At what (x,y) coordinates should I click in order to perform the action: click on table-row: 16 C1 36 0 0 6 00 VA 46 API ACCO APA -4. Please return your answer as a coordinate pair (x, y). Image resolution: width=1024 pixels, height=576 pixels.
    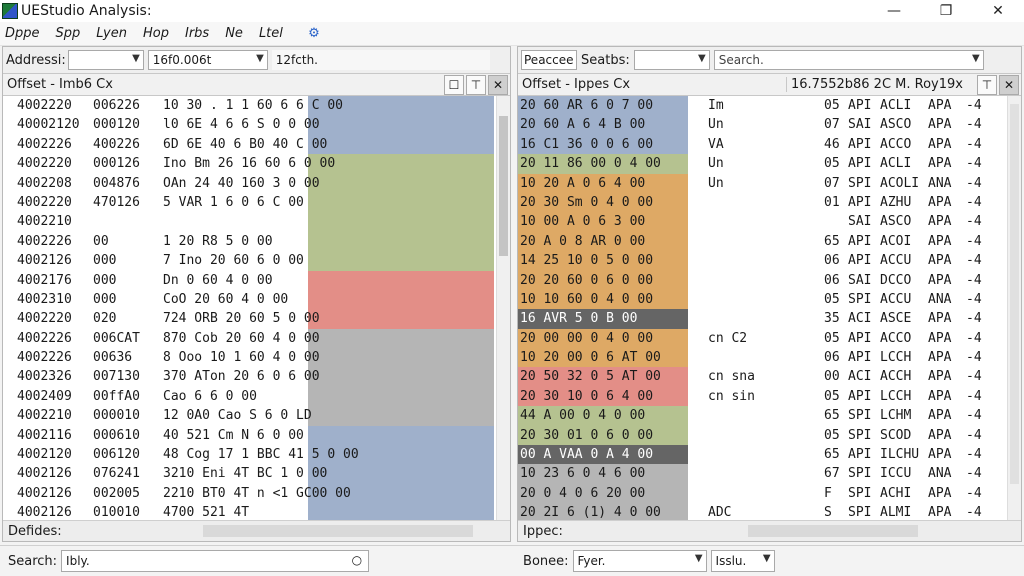
    Looking at the image, I should click on (769, 144).